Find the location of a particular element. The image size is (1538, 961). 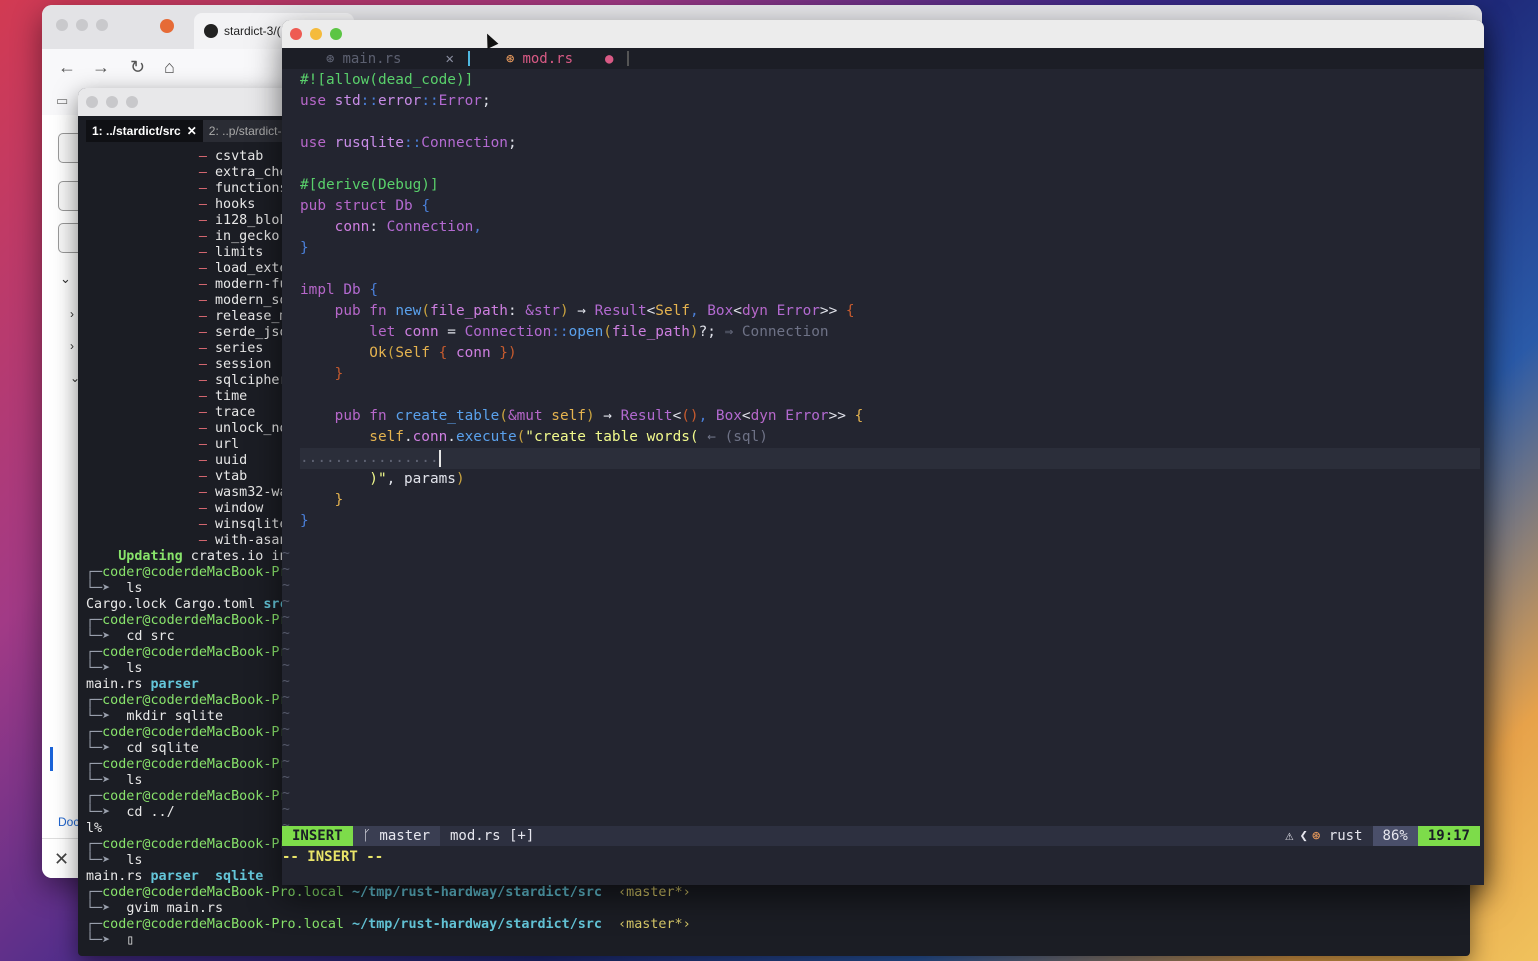

back-icon: ← is located at coordinates (67, 67).